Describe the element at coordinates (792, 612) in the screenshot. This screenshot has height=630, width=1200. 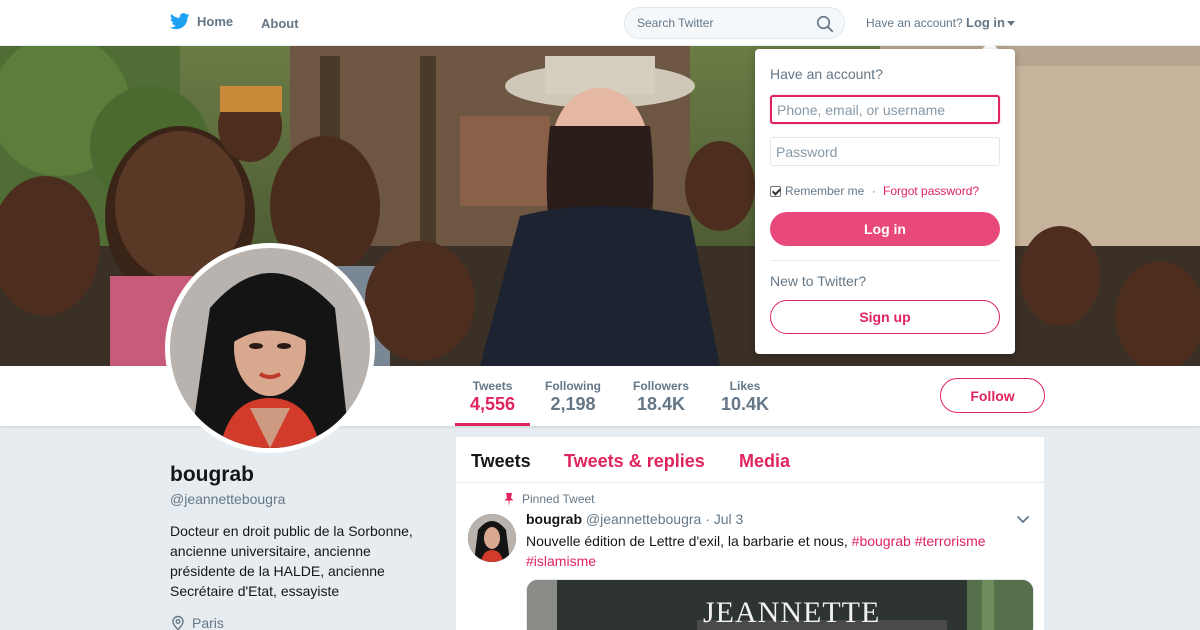
I see `book-cover-title: JEANNETTE` at that location.